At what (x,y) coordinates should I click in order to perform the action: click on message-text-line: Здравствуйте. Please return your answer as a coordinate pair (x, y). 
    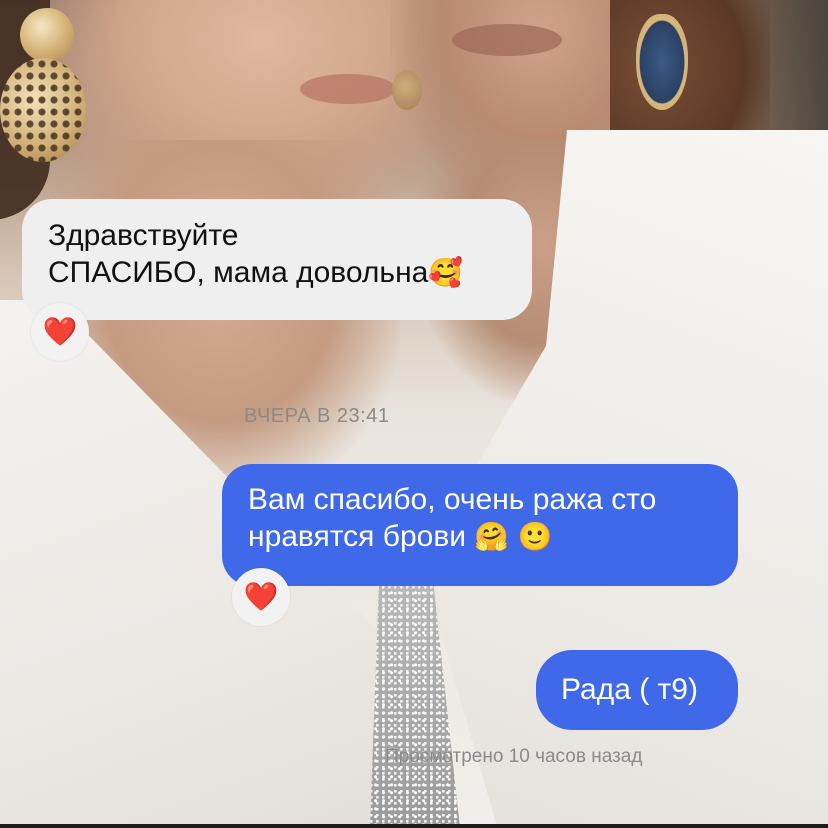
    Looking at the image, I should click on (143, 235).